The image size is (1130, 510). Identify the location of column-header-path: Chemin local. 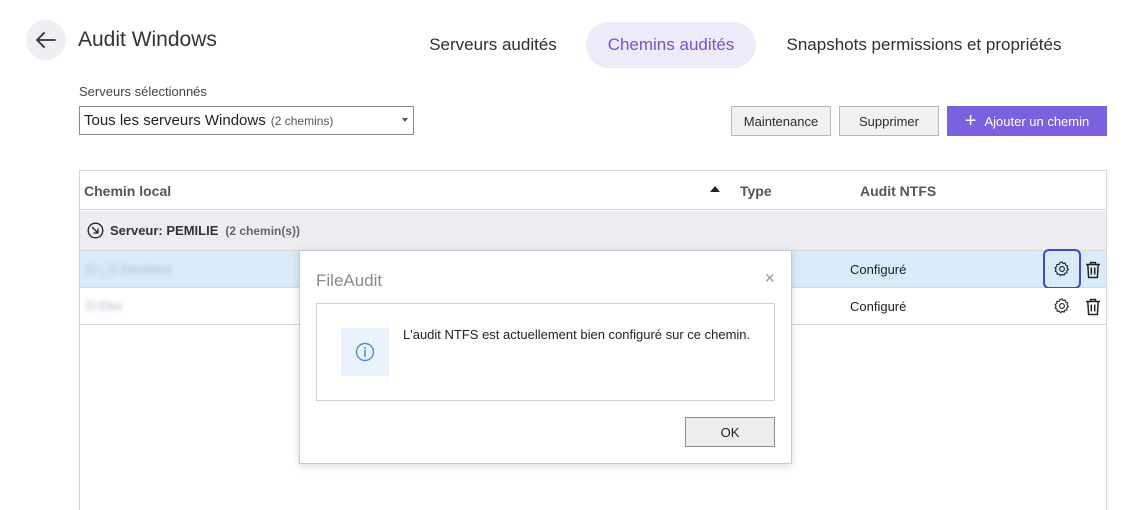
(127, 191).